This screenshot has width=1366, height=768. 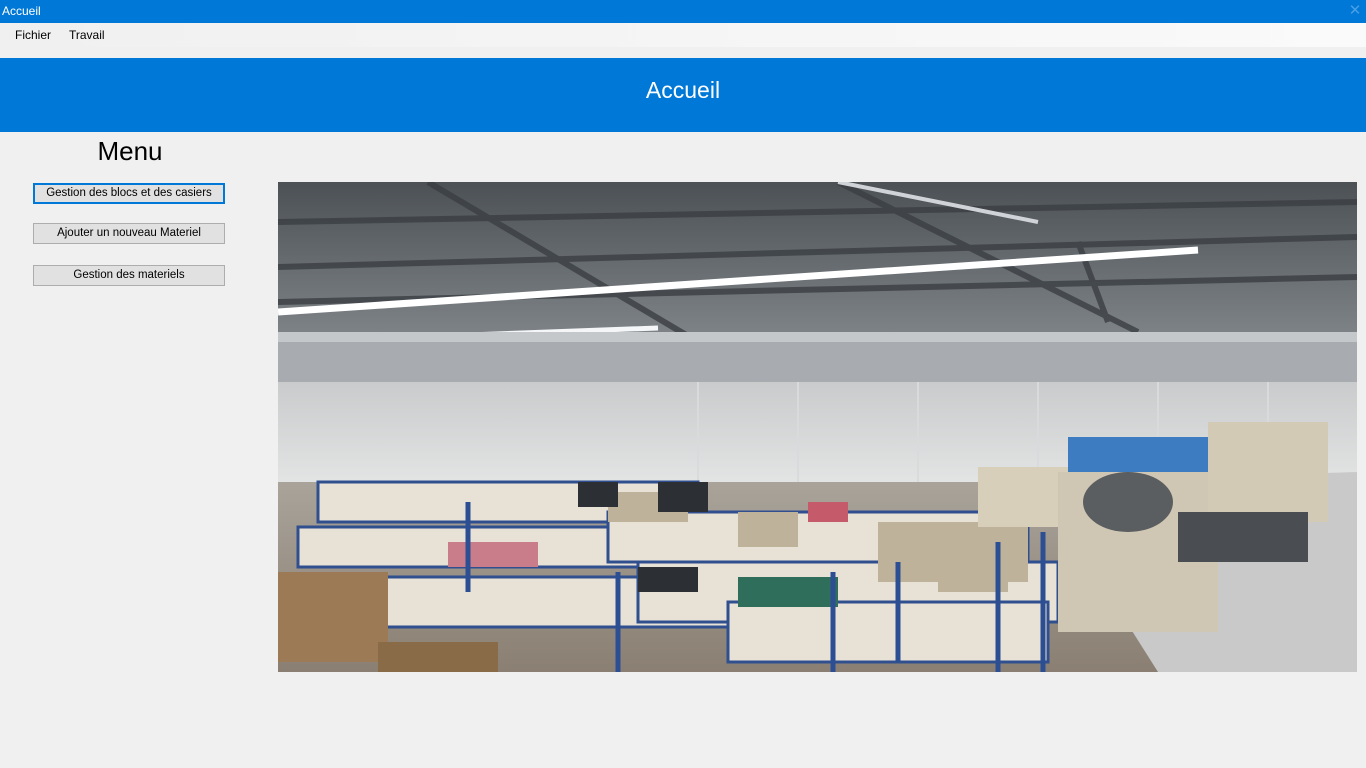 What do you see at coordinates (129, 193) in the screenshot?
I see `manage-blocks-button: Gestion des blocs et des casiers` at bounding box center [129, 193].